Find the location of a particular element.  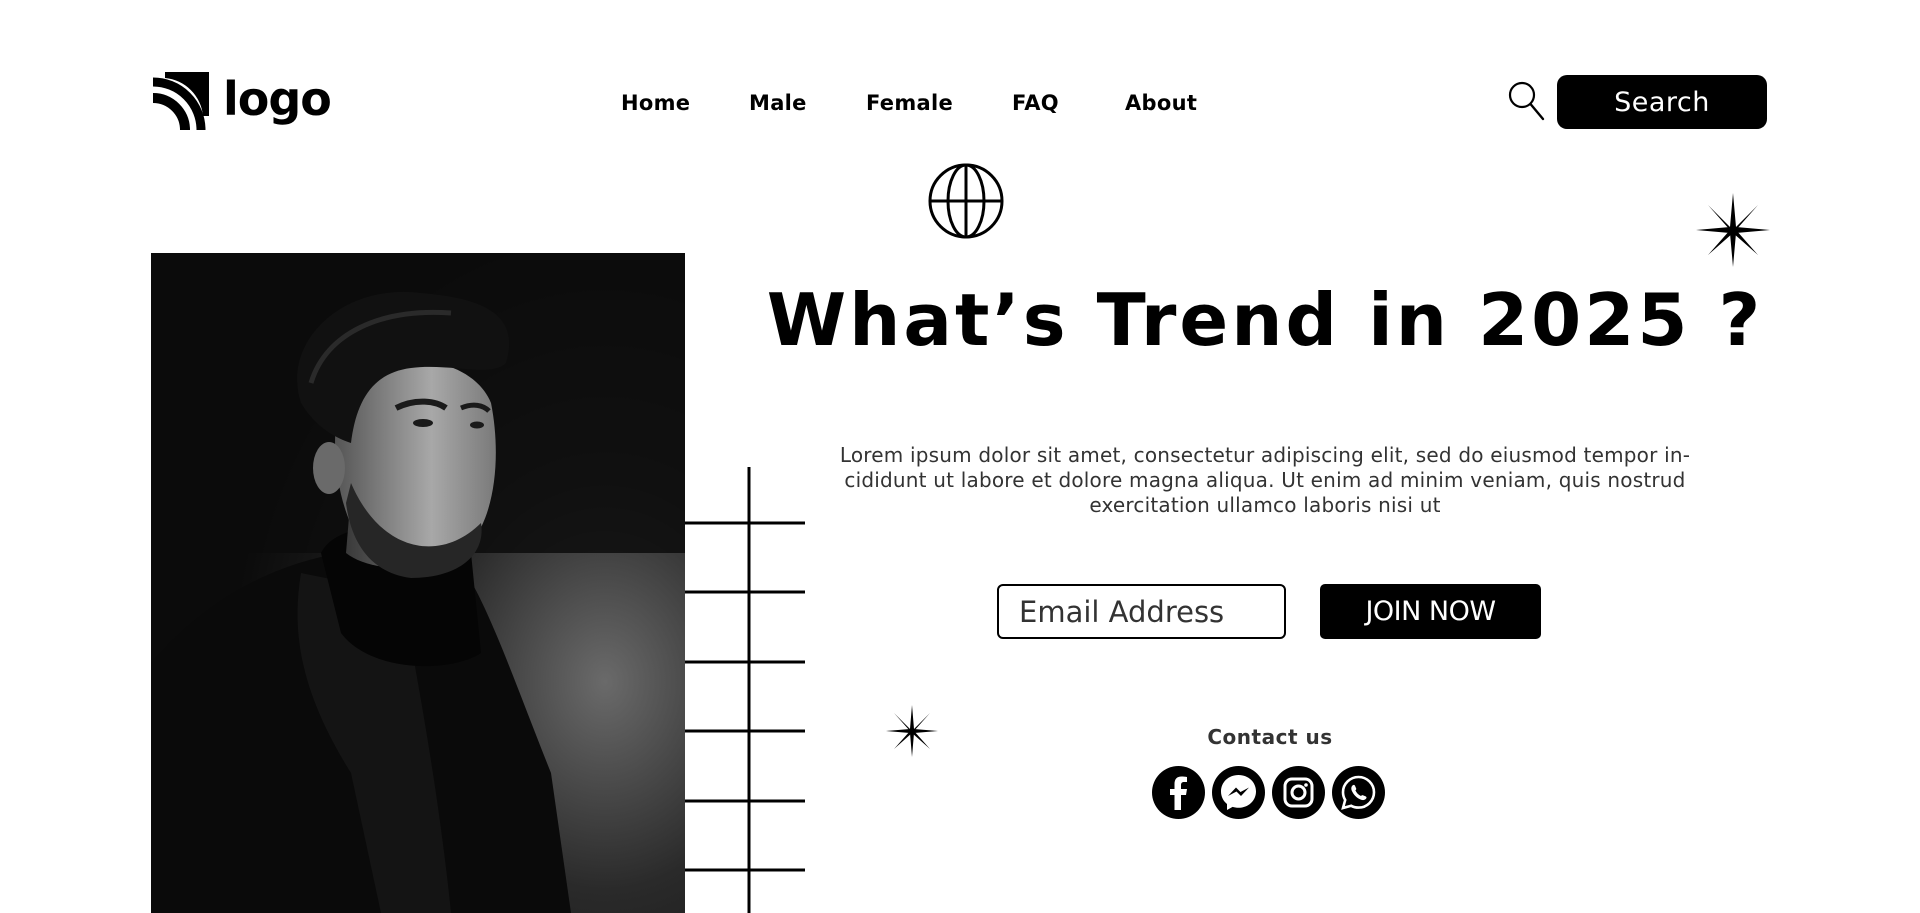

nav-about: About is located at coordinates (1165, 103).